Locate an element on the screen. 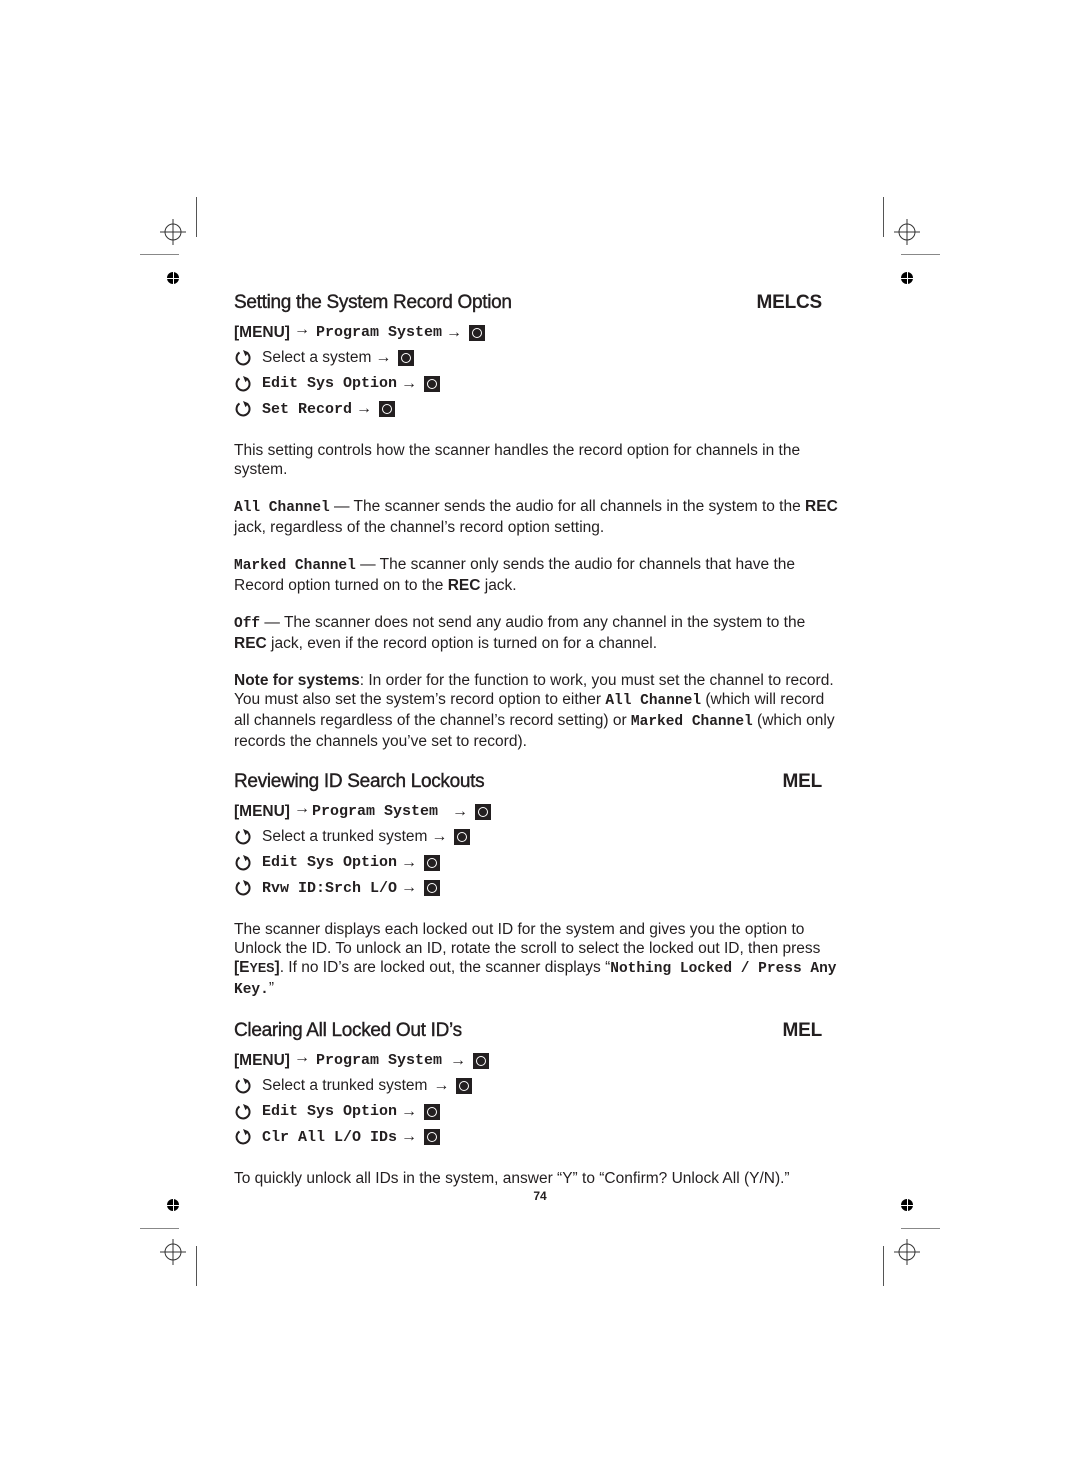 This screenshot has width=1080, height=1484. page-number: 74 is located at coordinates (540, 1196).